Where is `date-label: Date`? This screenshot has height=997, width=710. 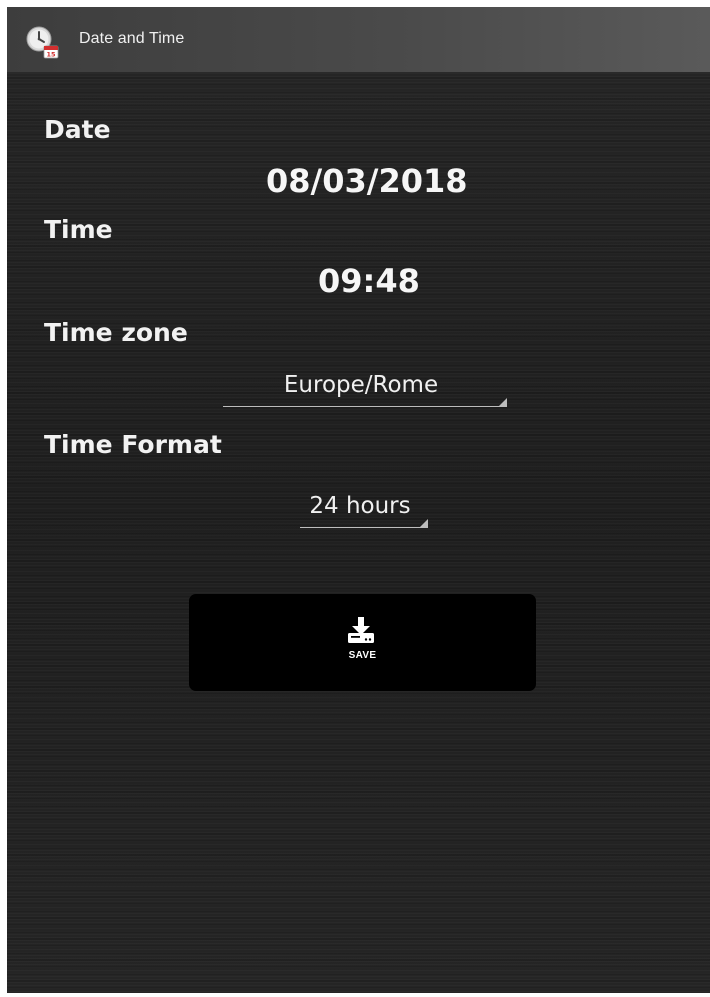
date-label: Date is located at coordinates (77, 129).